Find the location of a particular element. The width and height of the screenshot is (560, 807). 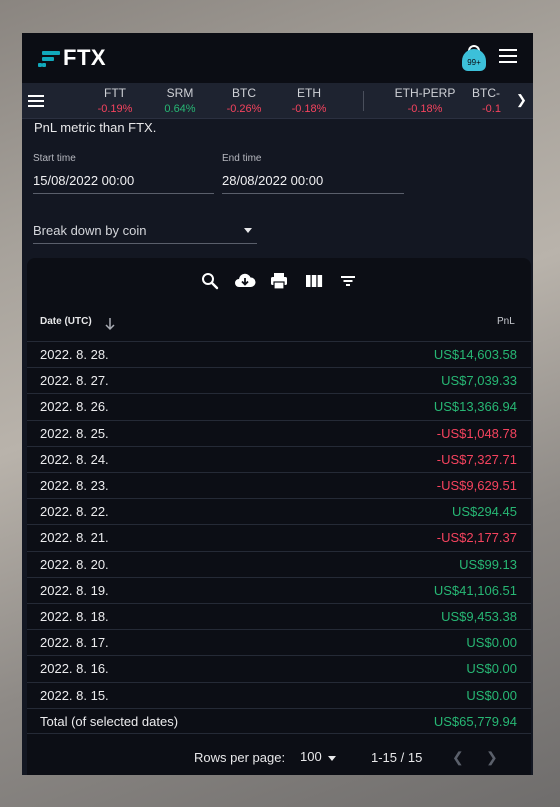

row-date: 2022. 8. 20. is located at coordinates (74, 564).